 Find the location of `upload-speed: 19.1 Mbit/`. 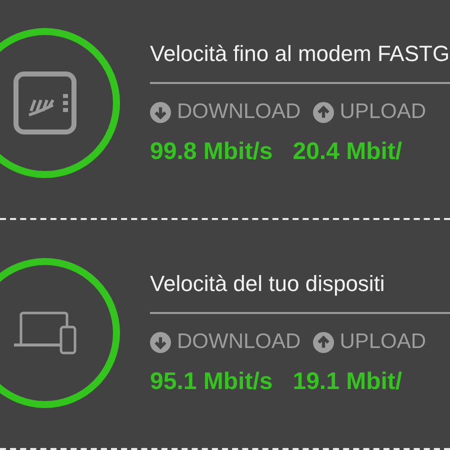

upload-speed: 19.1 Mbit/ is located at coordinates (347, 382).